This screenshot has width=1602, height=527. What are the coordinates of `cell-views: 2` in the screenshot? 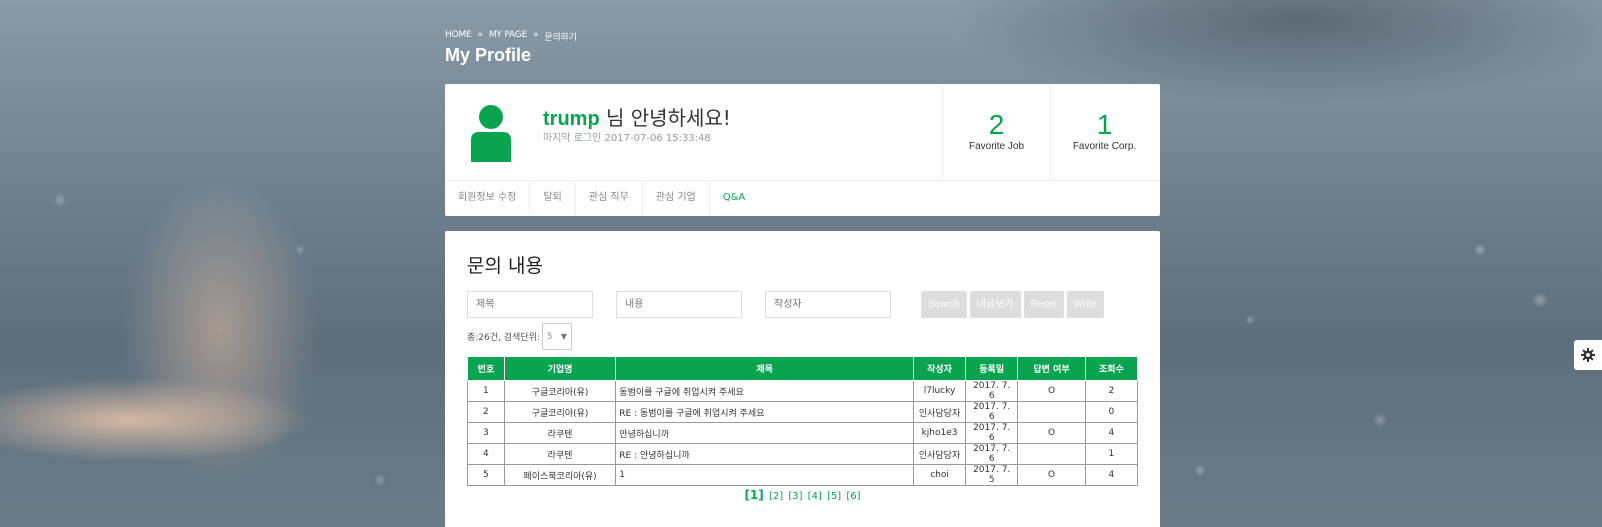 It's located at (1111, 391).